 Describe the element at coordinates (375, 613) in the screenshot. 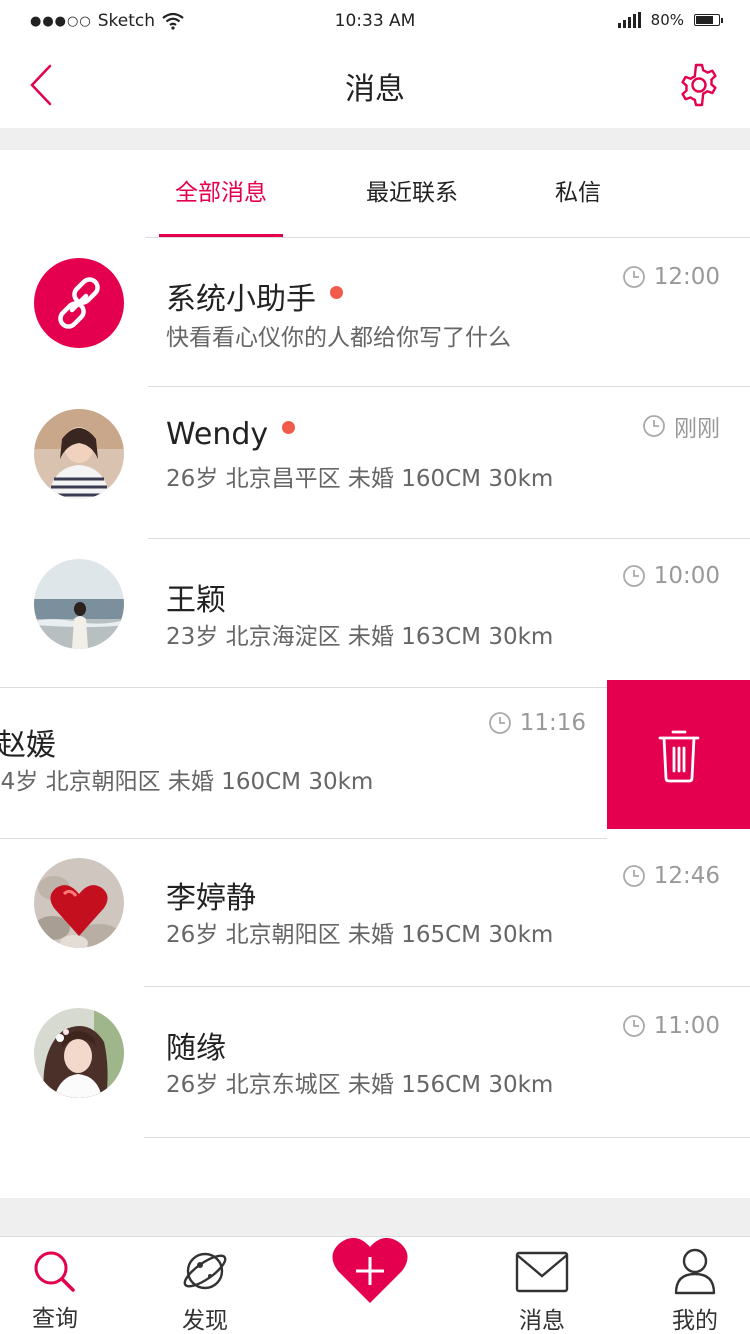

I see `list-item: 王颖 23岁 北京海淀区 未婚 163CM 30km 10:00` at that location.